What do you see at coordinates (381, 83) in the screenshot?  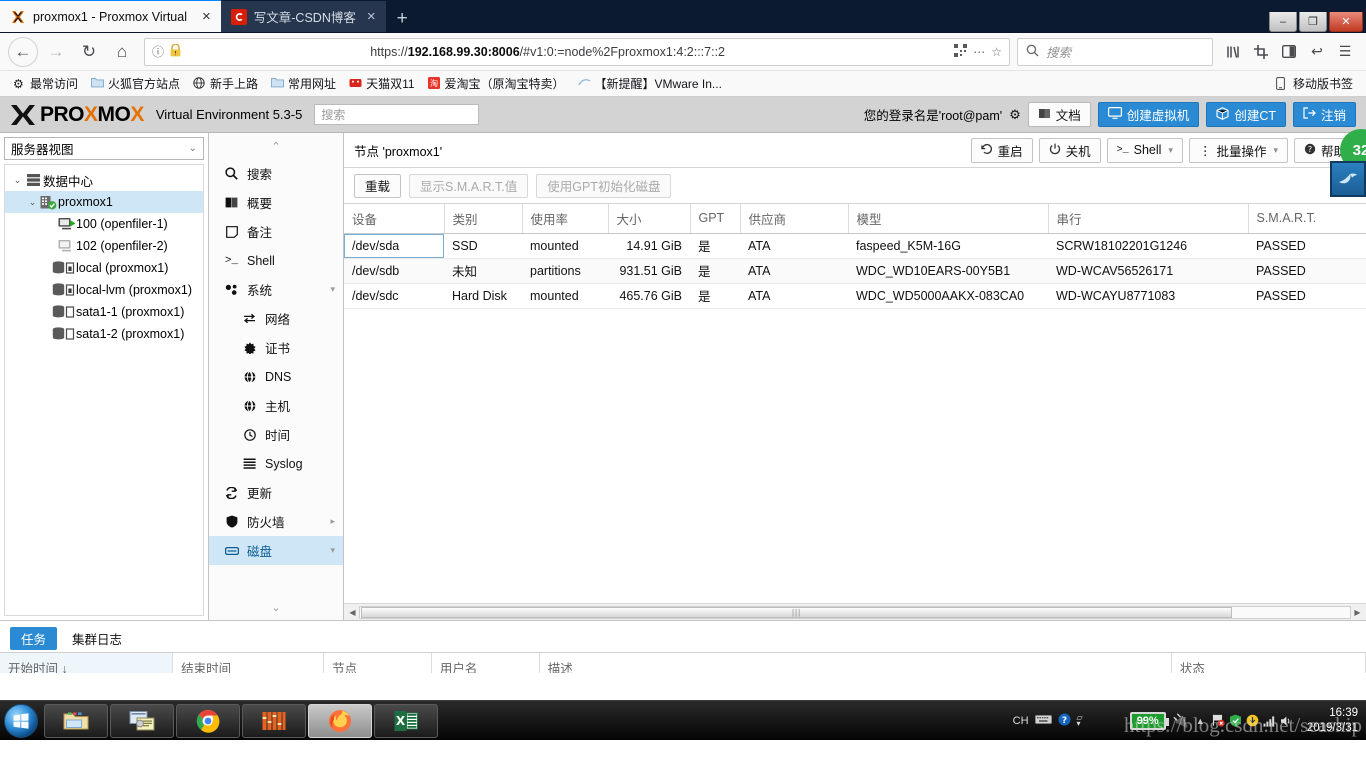 I see `bookmark-item-tmall: 天猫双11` at bounding box center [381, 83].